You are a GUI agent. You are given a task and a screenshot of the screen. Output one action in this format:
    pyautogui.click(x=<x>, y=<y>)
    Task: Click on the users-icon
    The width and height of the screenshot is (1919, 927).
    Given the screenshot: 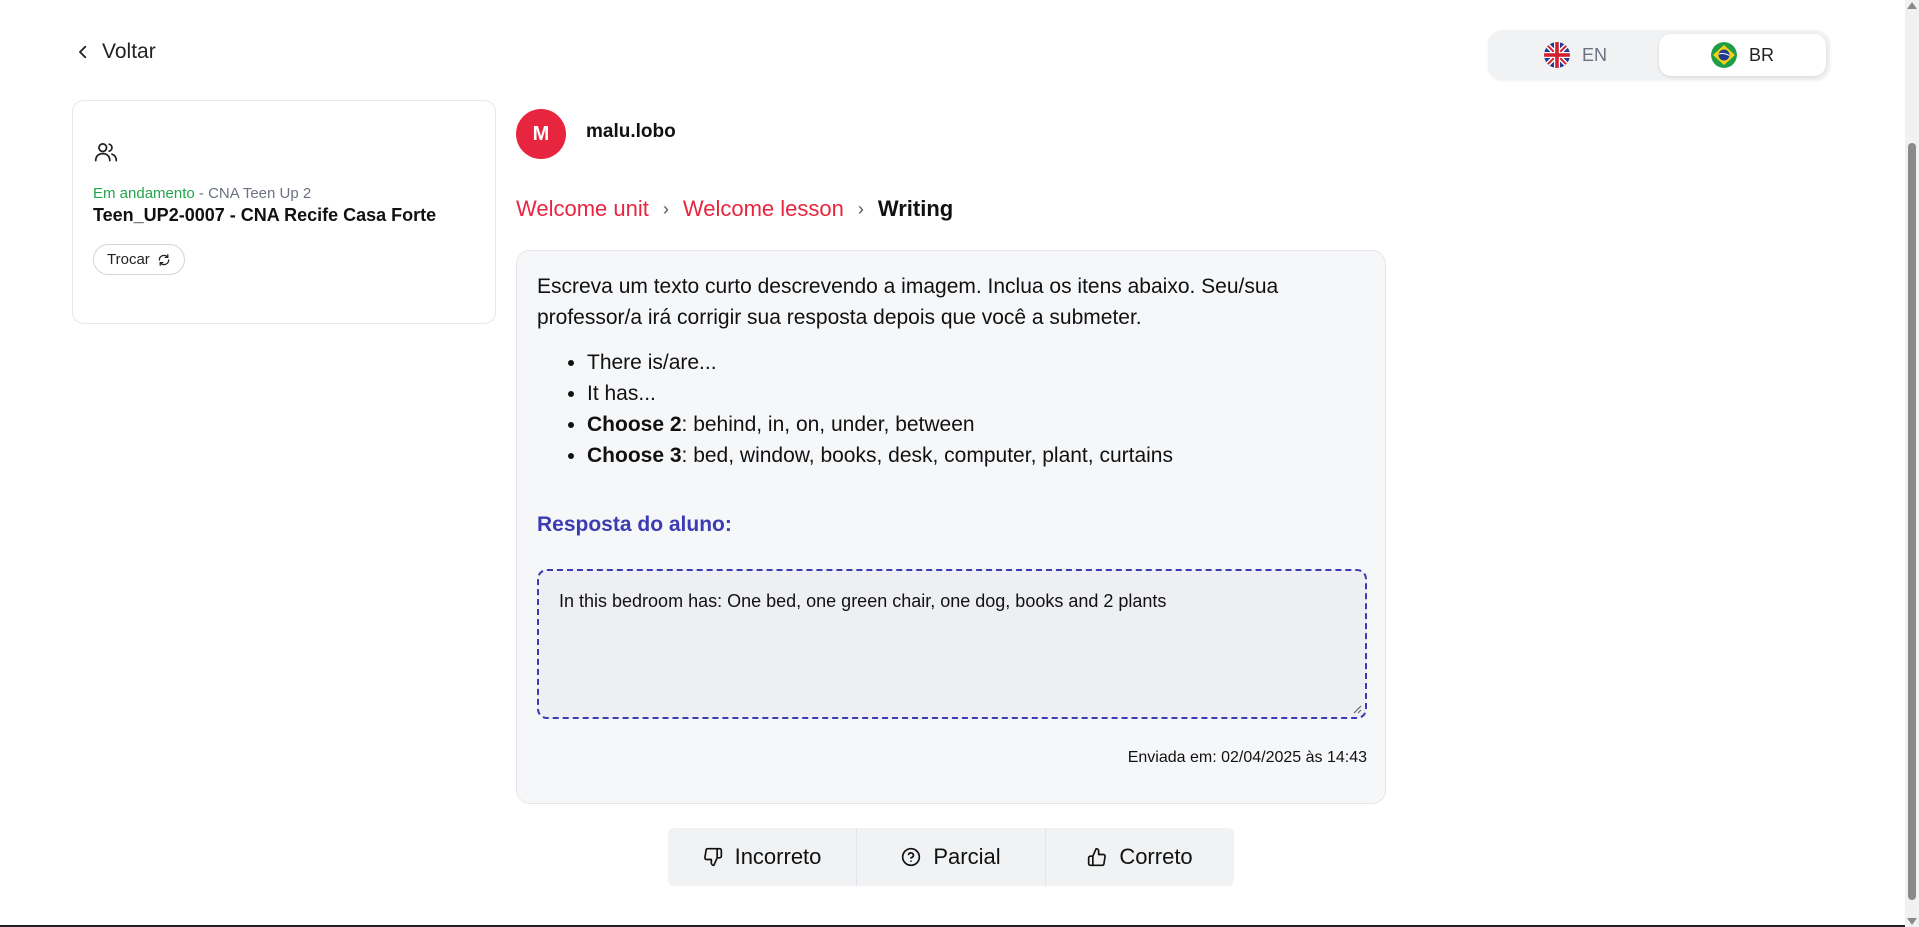 What is the action you would take?
    pyautogui.click(x=106, y=152)
    